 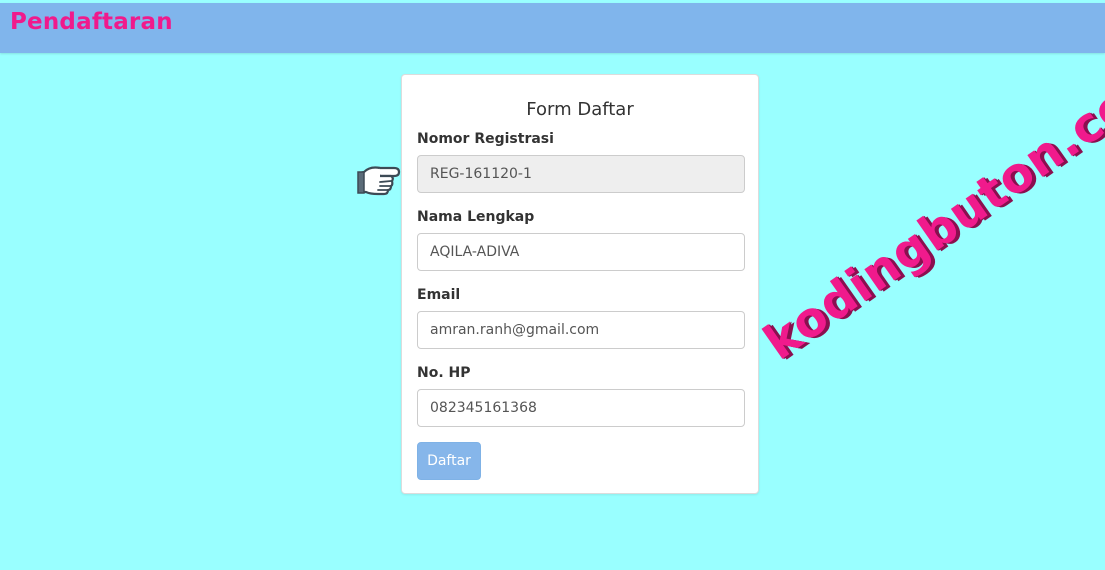 I want to click on full-name-label: Nama Lengkap, so click(x=476, y=217).